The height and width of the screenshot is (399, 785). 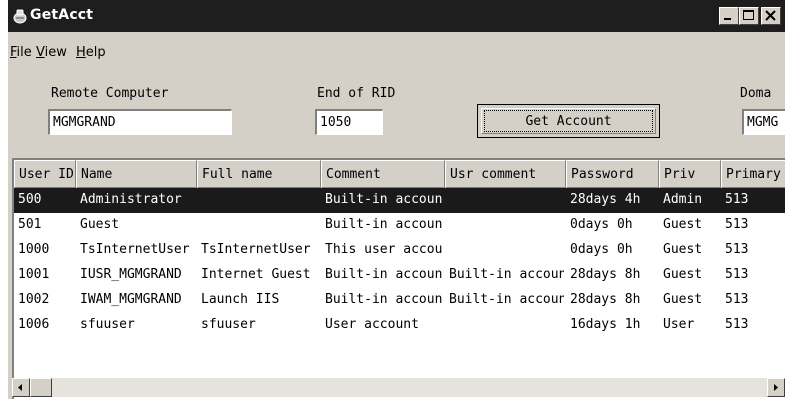 What do you see at coordinates (384, 249) in the screenshot?
I see `table-cell: This user account` at bounding box center [384, 249].